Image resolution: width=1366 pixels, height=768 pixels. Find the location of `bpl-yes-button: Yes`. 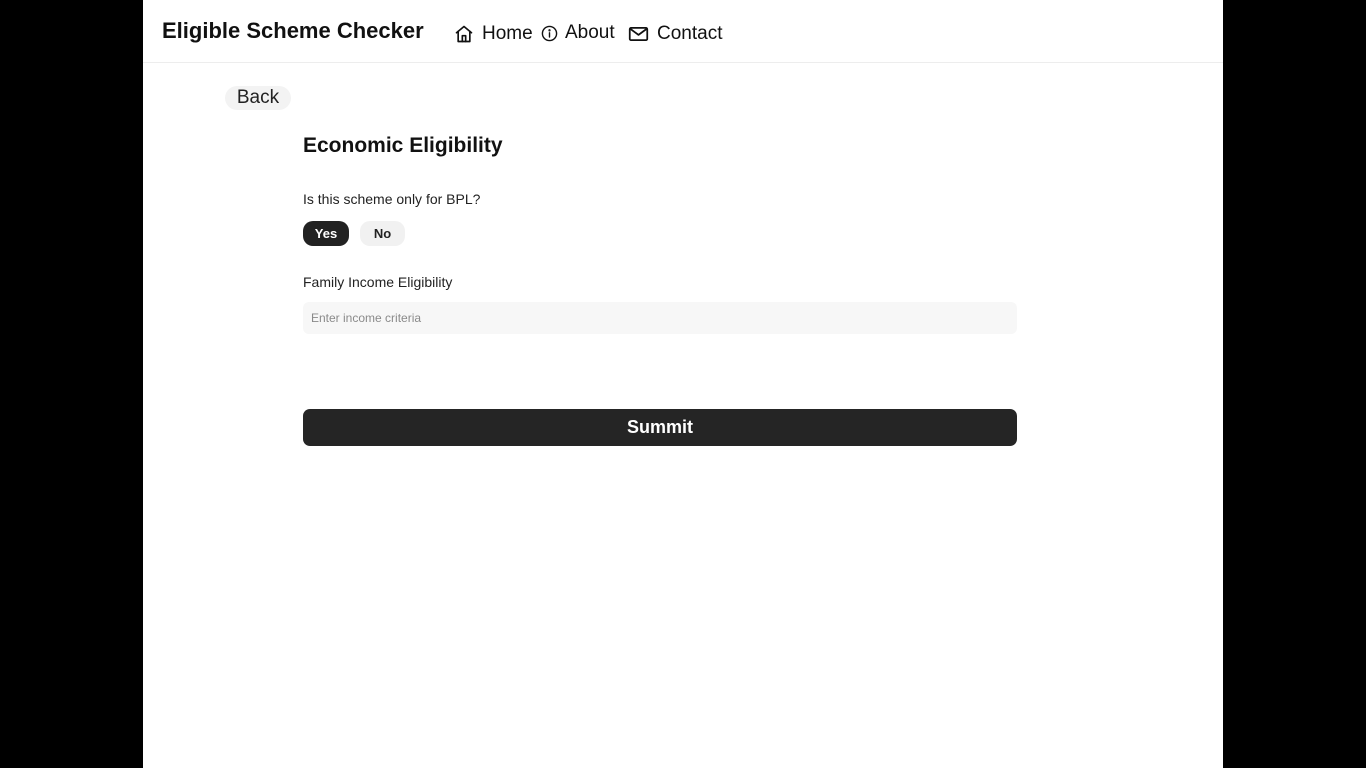

bpl-yes-button: Yes is located at coordinates (326, 233).